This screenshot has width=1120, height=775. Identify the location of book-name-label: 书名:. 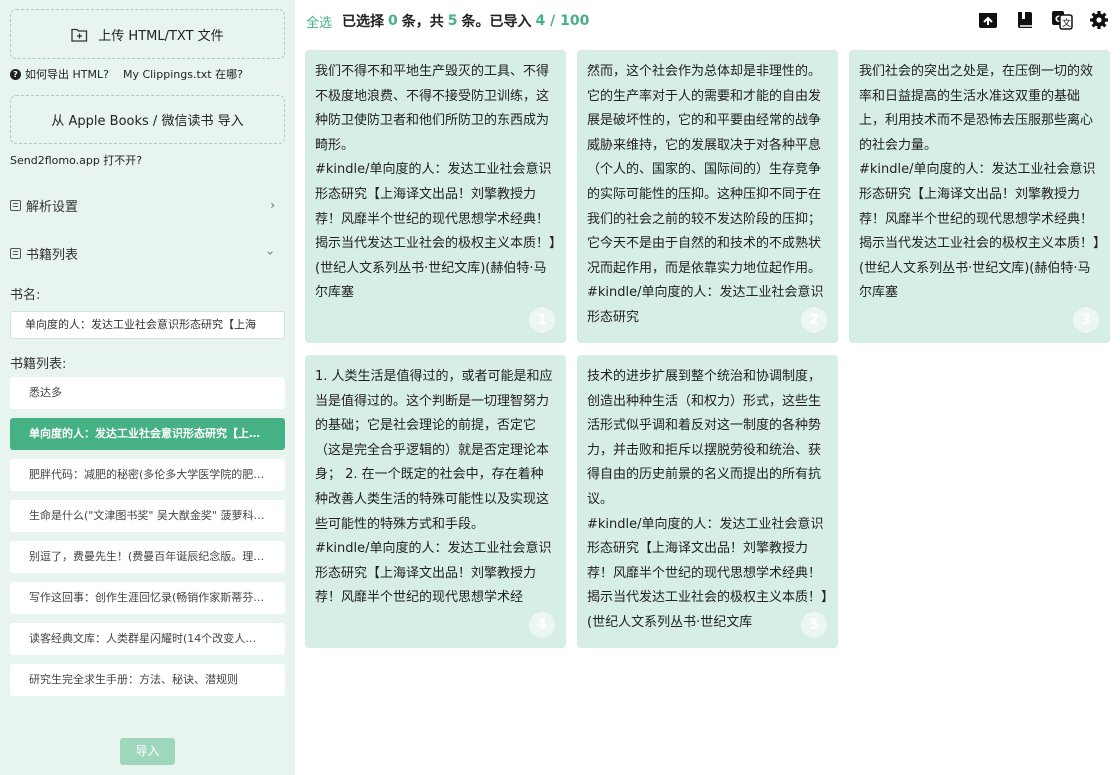
(25, 295).